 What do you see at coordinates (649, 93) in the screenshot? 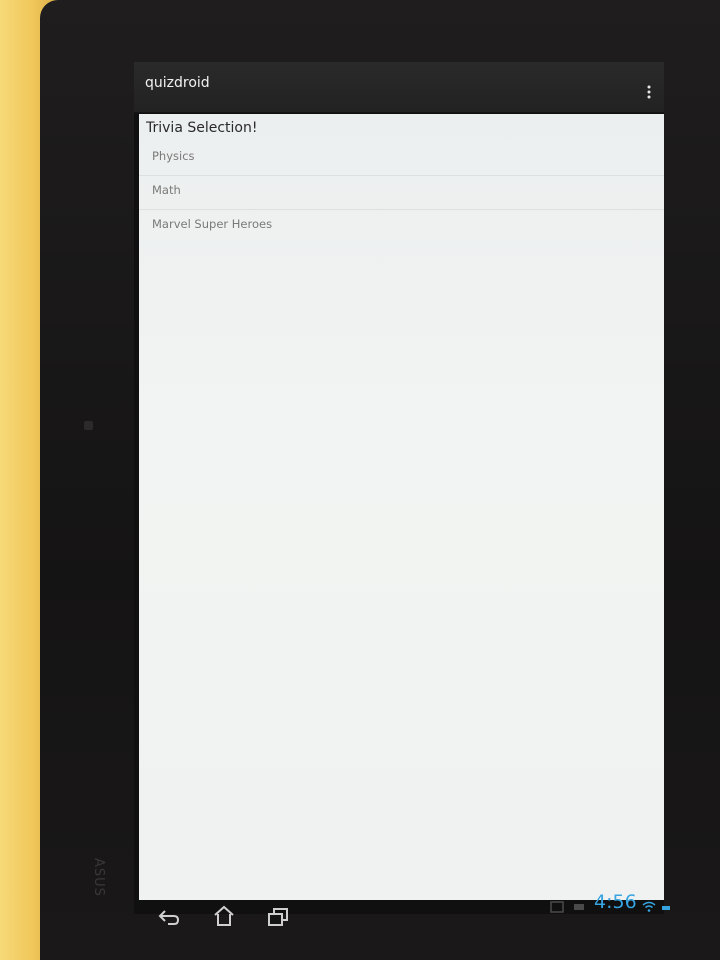
I see `overflow-menu-icon` at bounding box center [649, 93].